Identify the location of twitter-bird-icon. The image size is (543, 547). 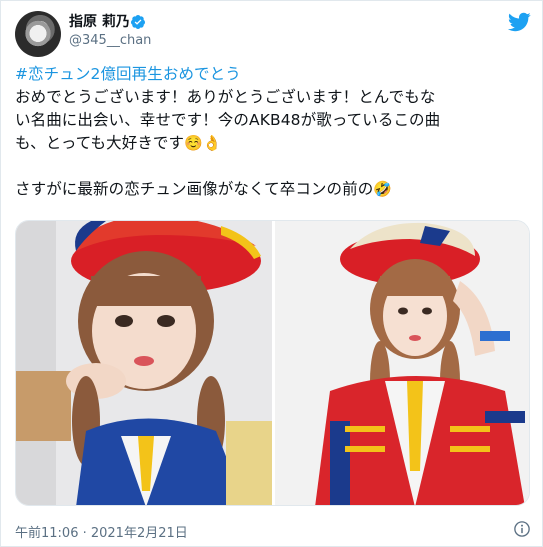
(519, 22).